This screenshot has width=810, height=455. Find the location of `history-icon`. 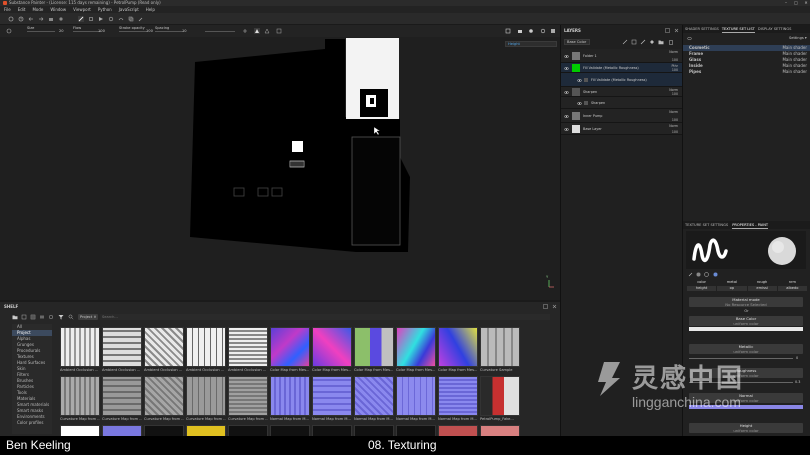

history-icon is located at coordinates (21, 19).